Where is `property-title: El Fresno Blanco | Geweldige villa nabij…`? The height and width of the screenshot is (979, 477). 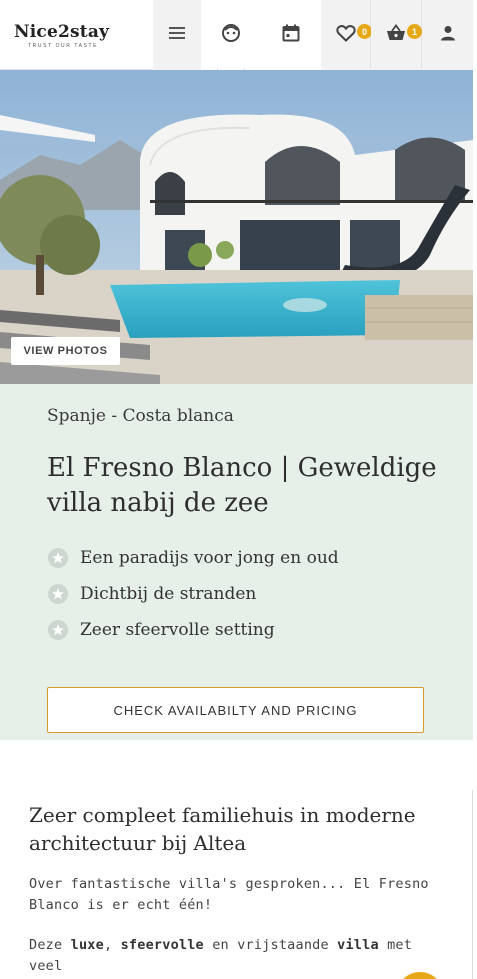 property-title: El Fresno Blanco | Geweldige villa nabij… is located at coordinates (242, 485).